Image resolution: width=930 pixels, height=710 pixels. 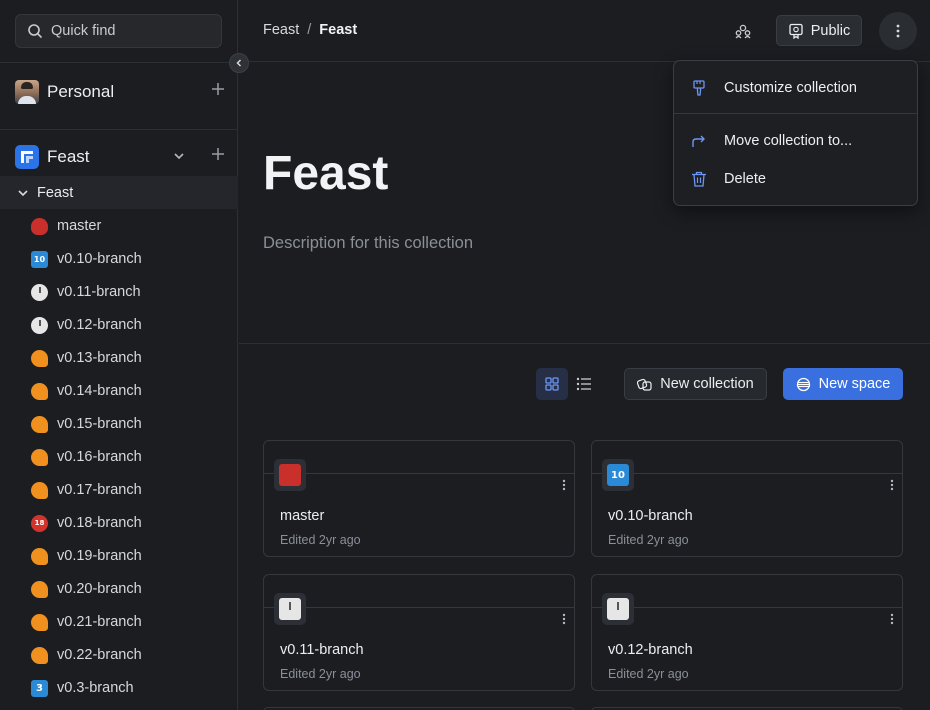 What do you see at coordinates (86, 523) in the screenshot?
I see `sidebar-item-v0-18: 18 v0.18-branch` at bounding box center [86, 523].